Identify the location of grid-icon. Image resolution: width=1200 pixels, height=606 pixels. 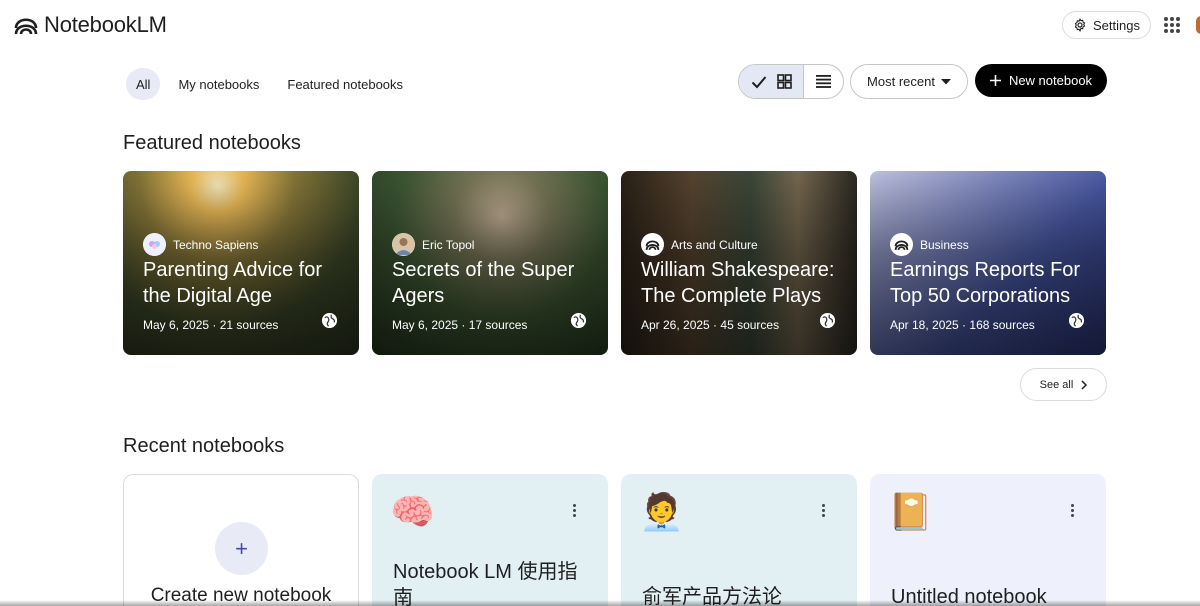
(784, 81).